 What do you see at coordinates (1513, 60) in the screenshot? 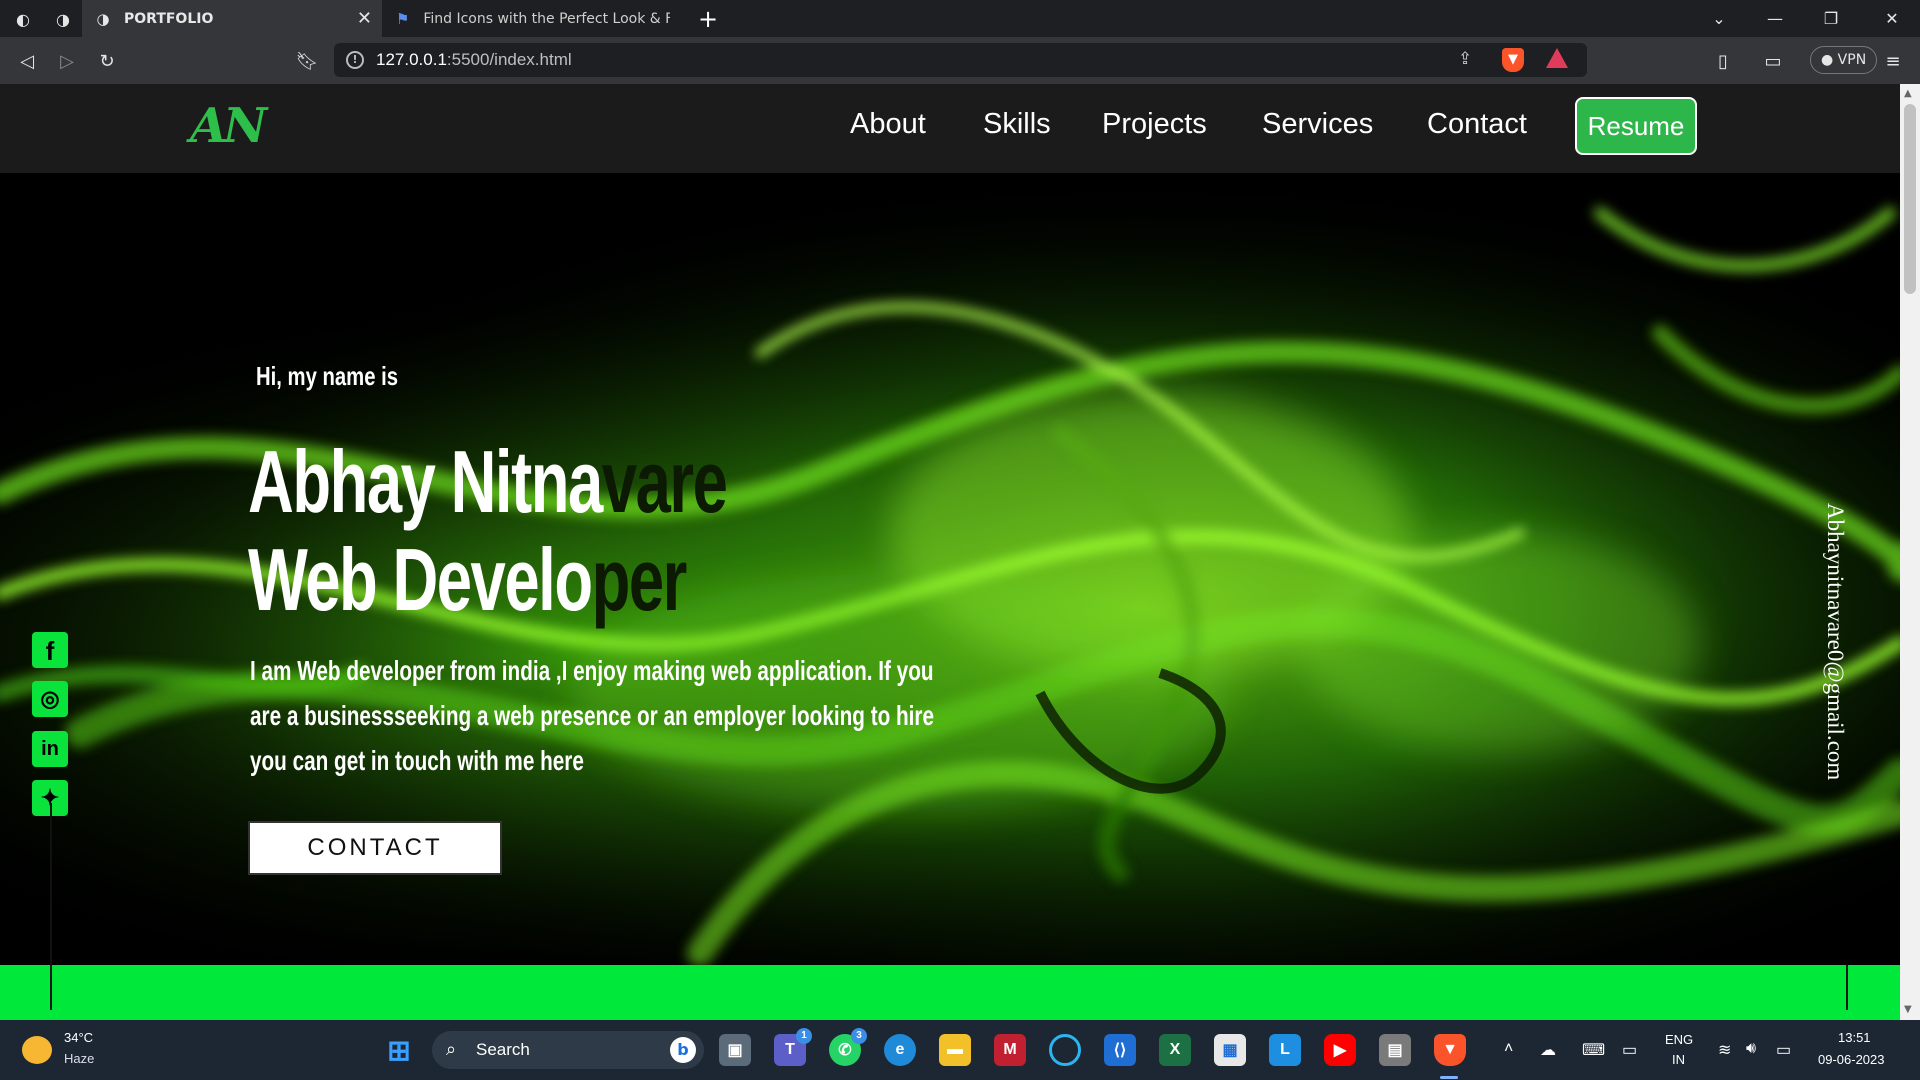
I see `brave-shields-icon: ▼` at bounding box center [1513, 60].